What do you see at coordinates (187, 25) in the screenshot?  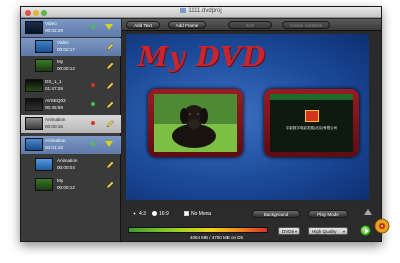 I see `add-frame-button: Add Frame` at bounding box center [187, 25].